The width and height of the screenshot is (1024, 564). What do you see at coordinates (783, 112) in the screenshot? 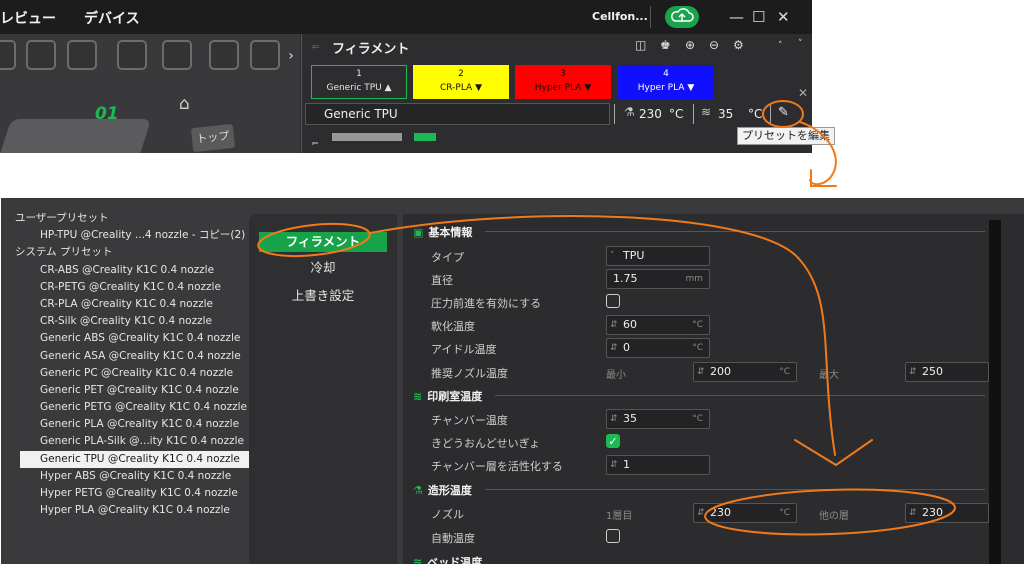
I see `edit-preset-button: ✎` at bounding box center [783, 112].